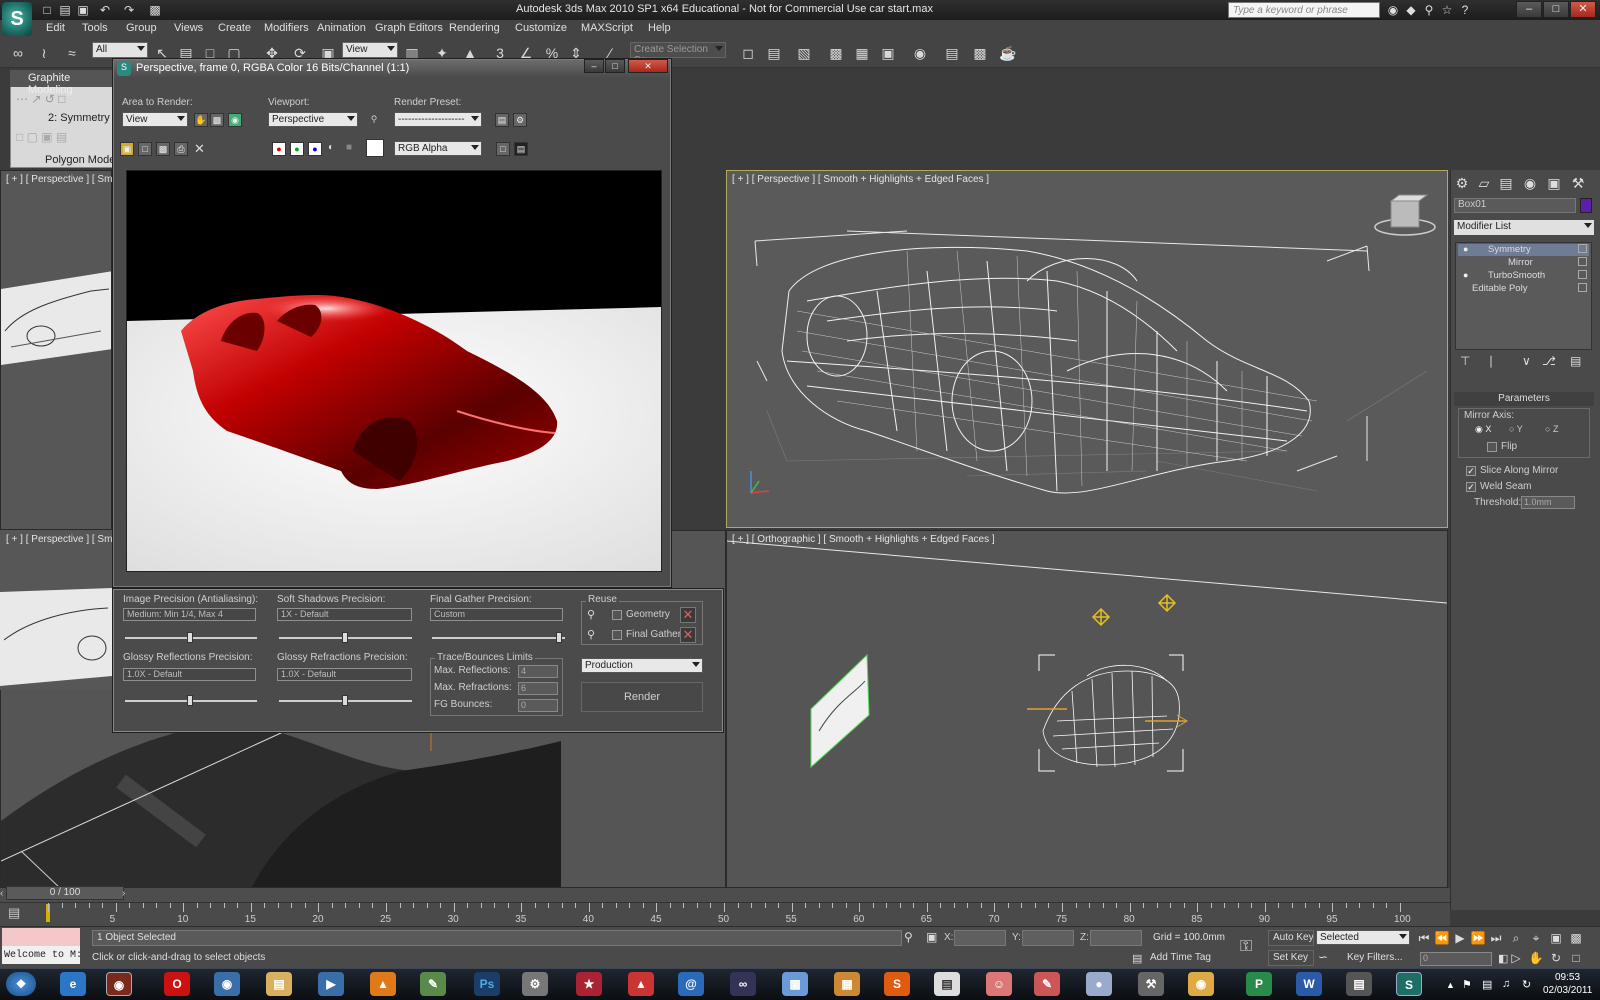  I want to click on help-icon: ?, so click(1465, 10).